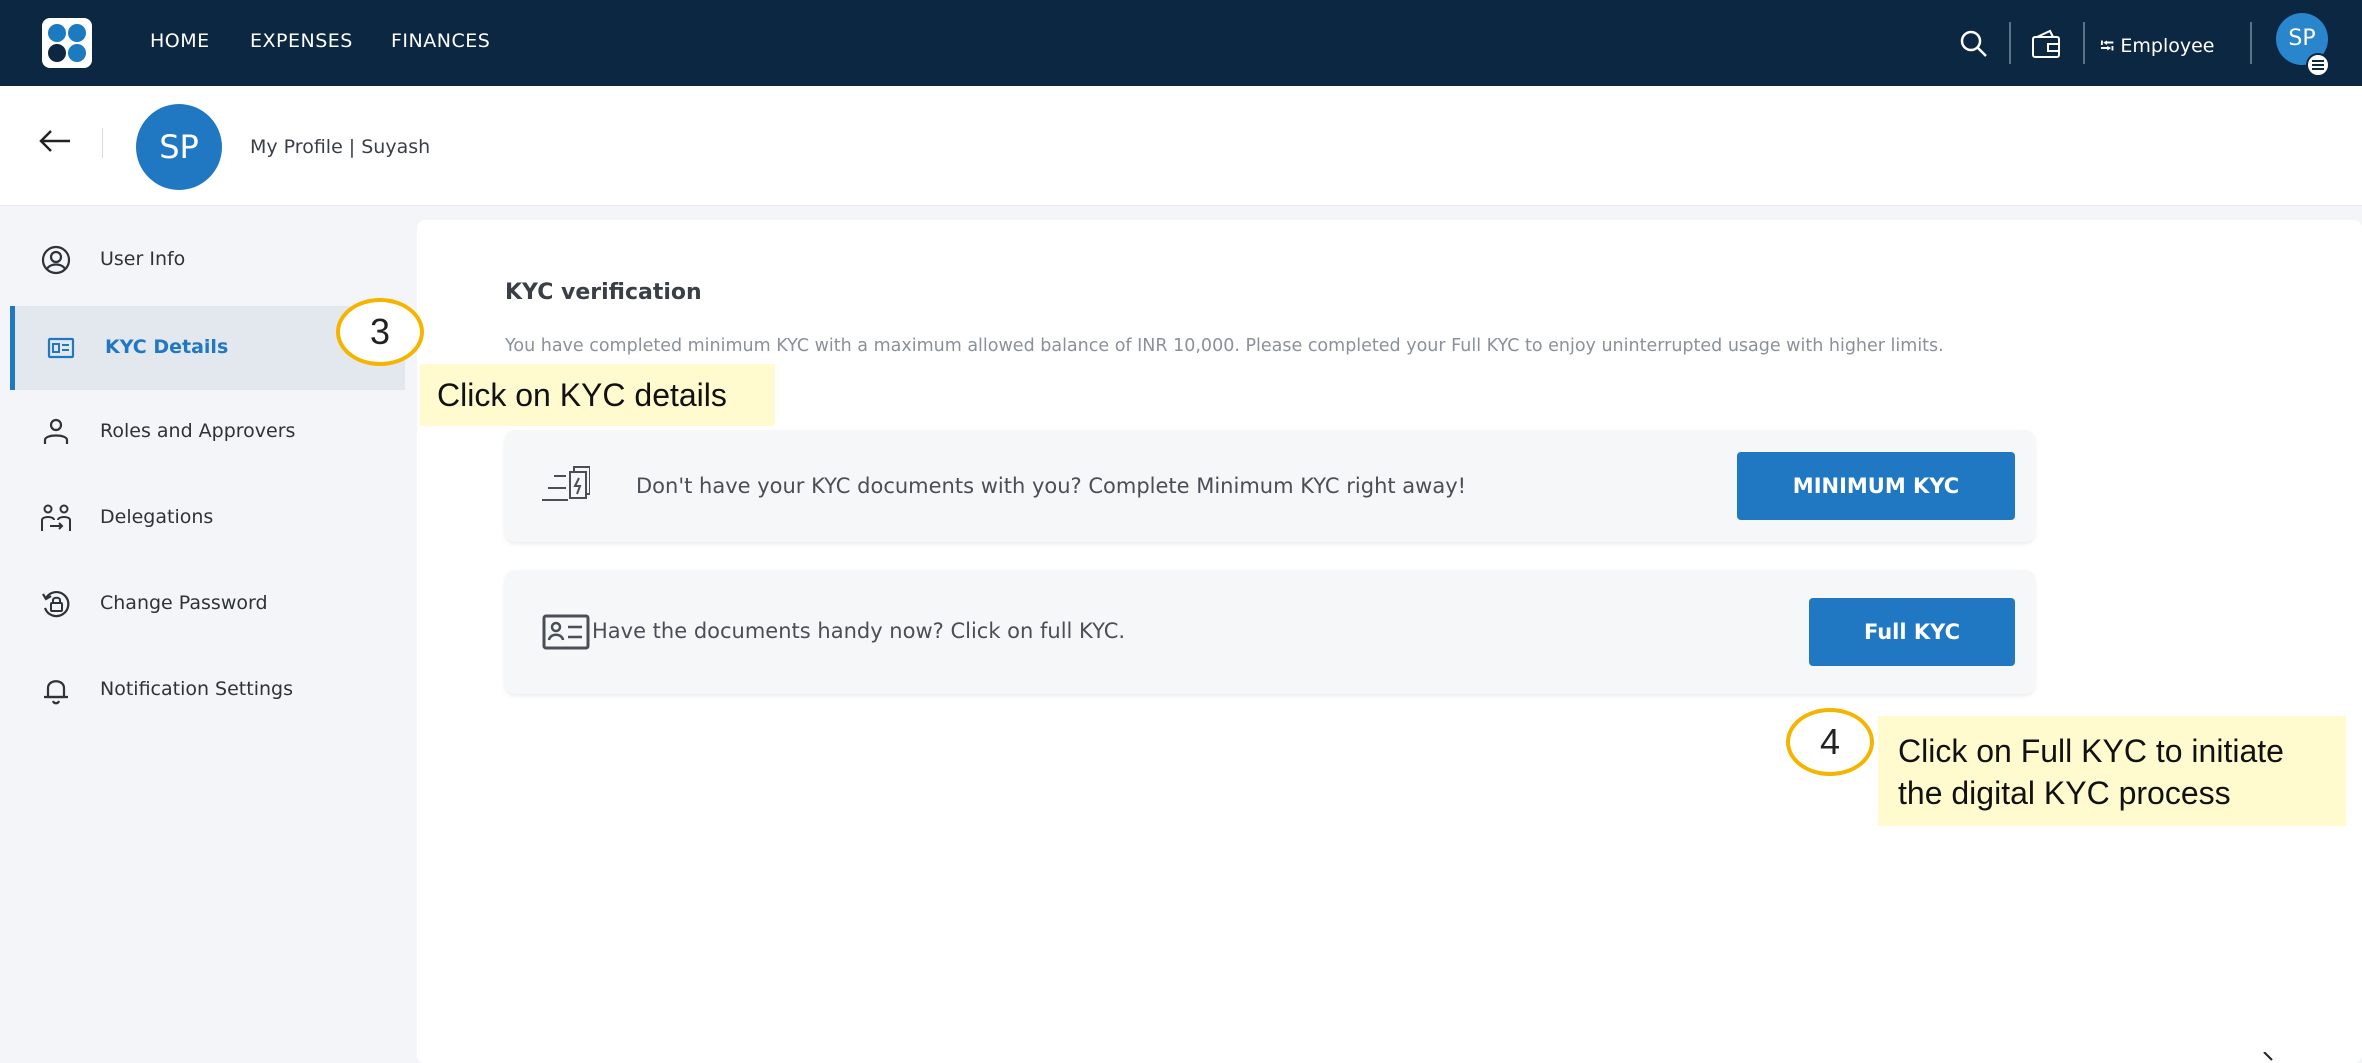  Describe the element at coordinates (207, 260) in the screenshot. I see `sidebar-item-user-info: User Info` at that location.